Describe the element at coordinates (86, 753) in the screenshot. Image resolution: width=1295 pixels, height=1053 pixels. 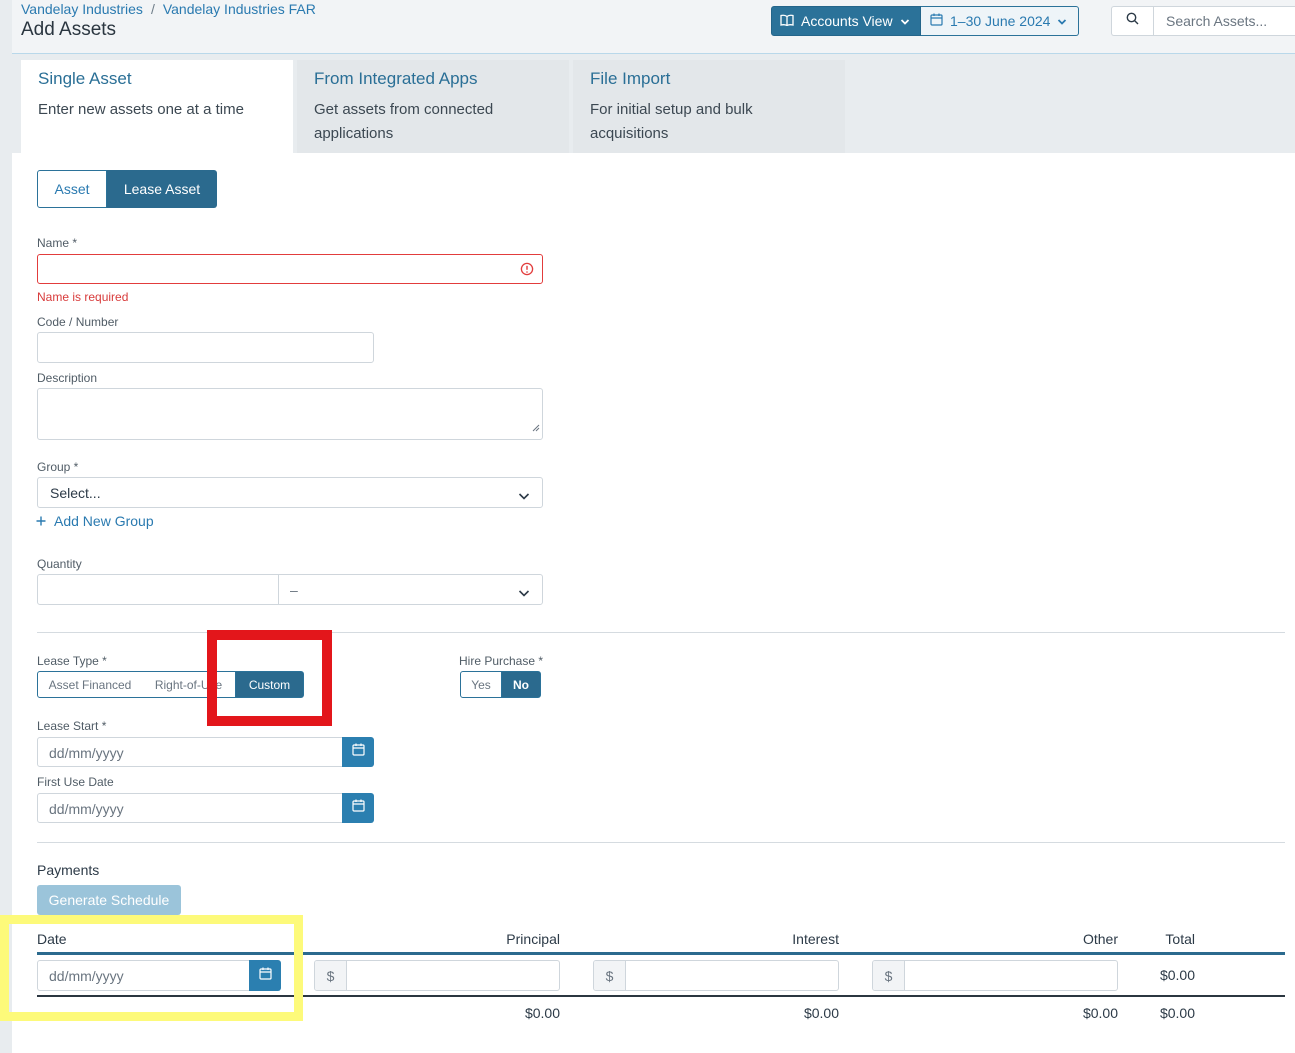
I see `lease-start-placeholder: dd/mm/yyyy` at that location.